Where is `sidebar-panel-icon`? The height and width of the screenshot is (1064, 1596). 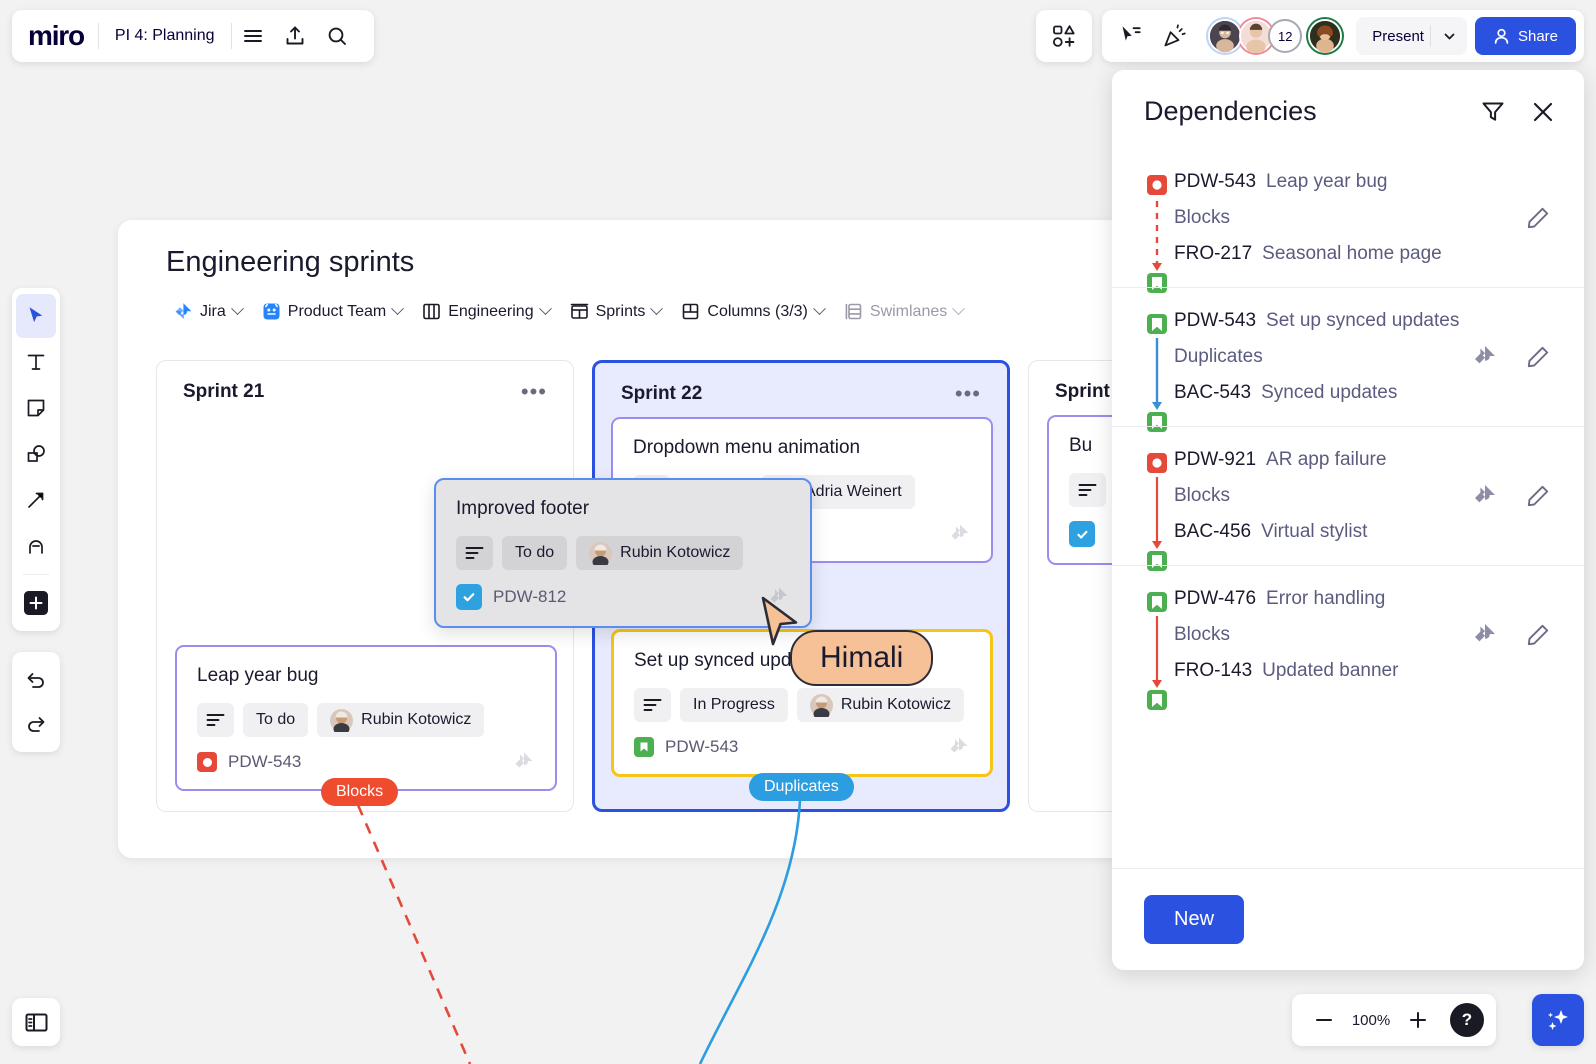 sidebar-panel-icon is located at coordinates (36, 1022).